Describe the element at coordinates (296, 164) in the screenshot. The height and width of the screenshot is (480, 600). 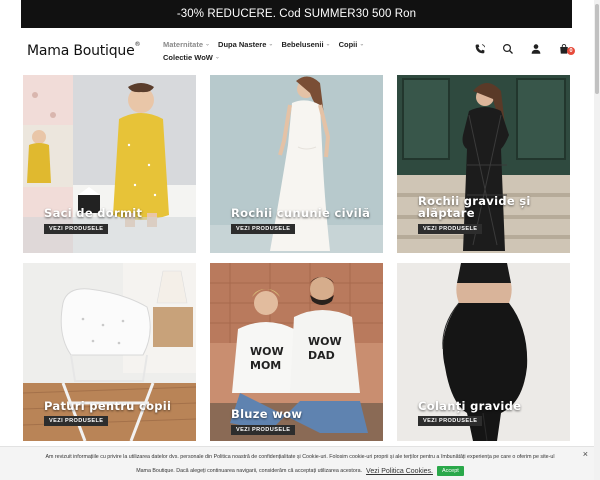
I see `category-tile-rochii-cununie-civila: Rochii cununie civilă VEZI PRODUSELE` at that location.